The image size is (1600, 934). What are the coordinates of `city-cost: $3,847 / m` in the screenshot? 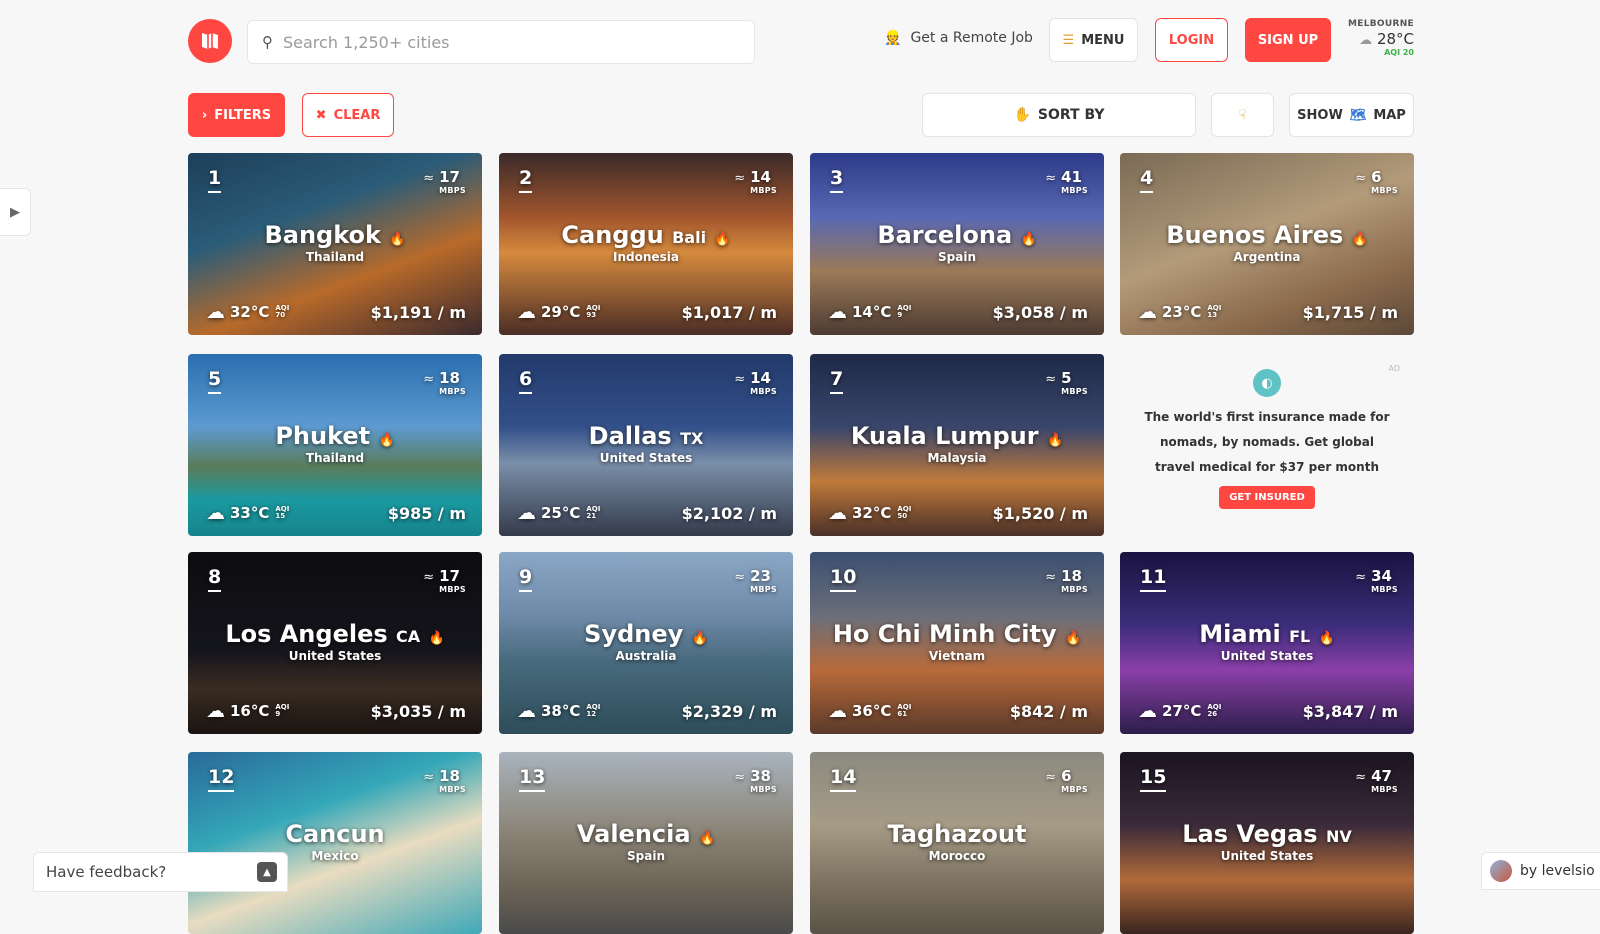 It's located at (1350, 711).